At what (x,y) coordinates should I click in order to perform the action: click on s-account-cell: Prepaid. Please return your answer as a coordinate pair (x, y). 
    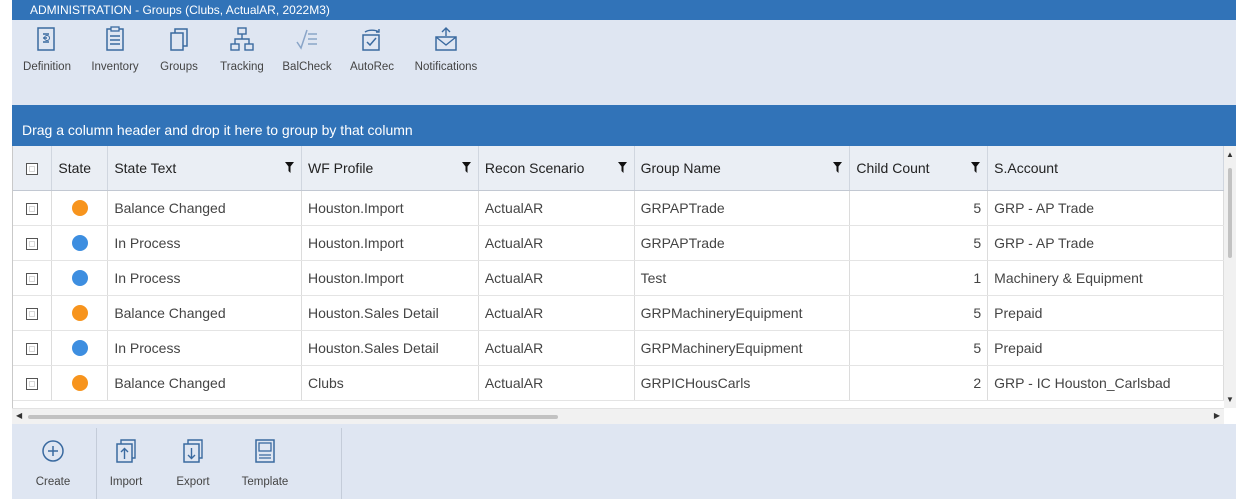
    Looking at the image, I should click on (1105, 313).